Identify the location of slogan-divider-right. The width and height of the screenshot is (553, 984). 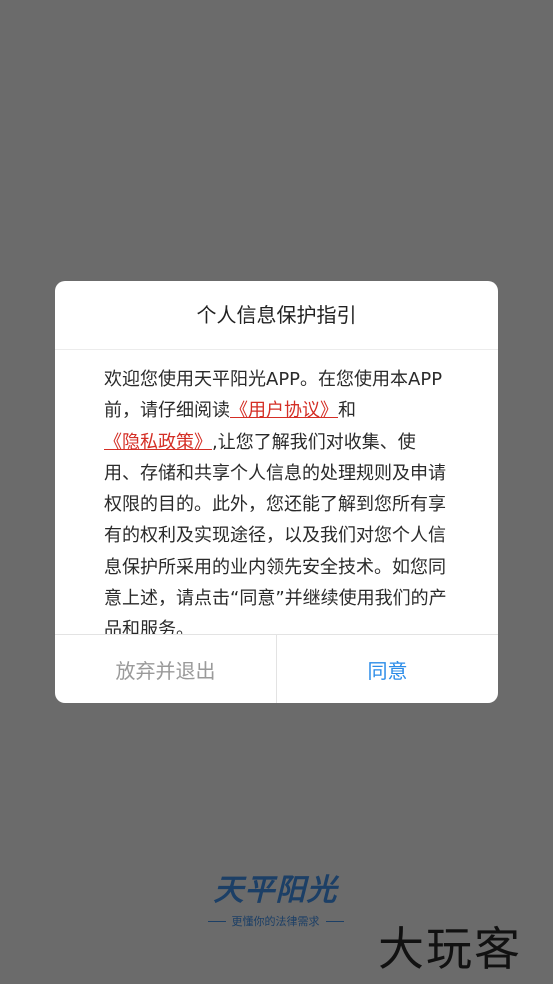
(334, 921).